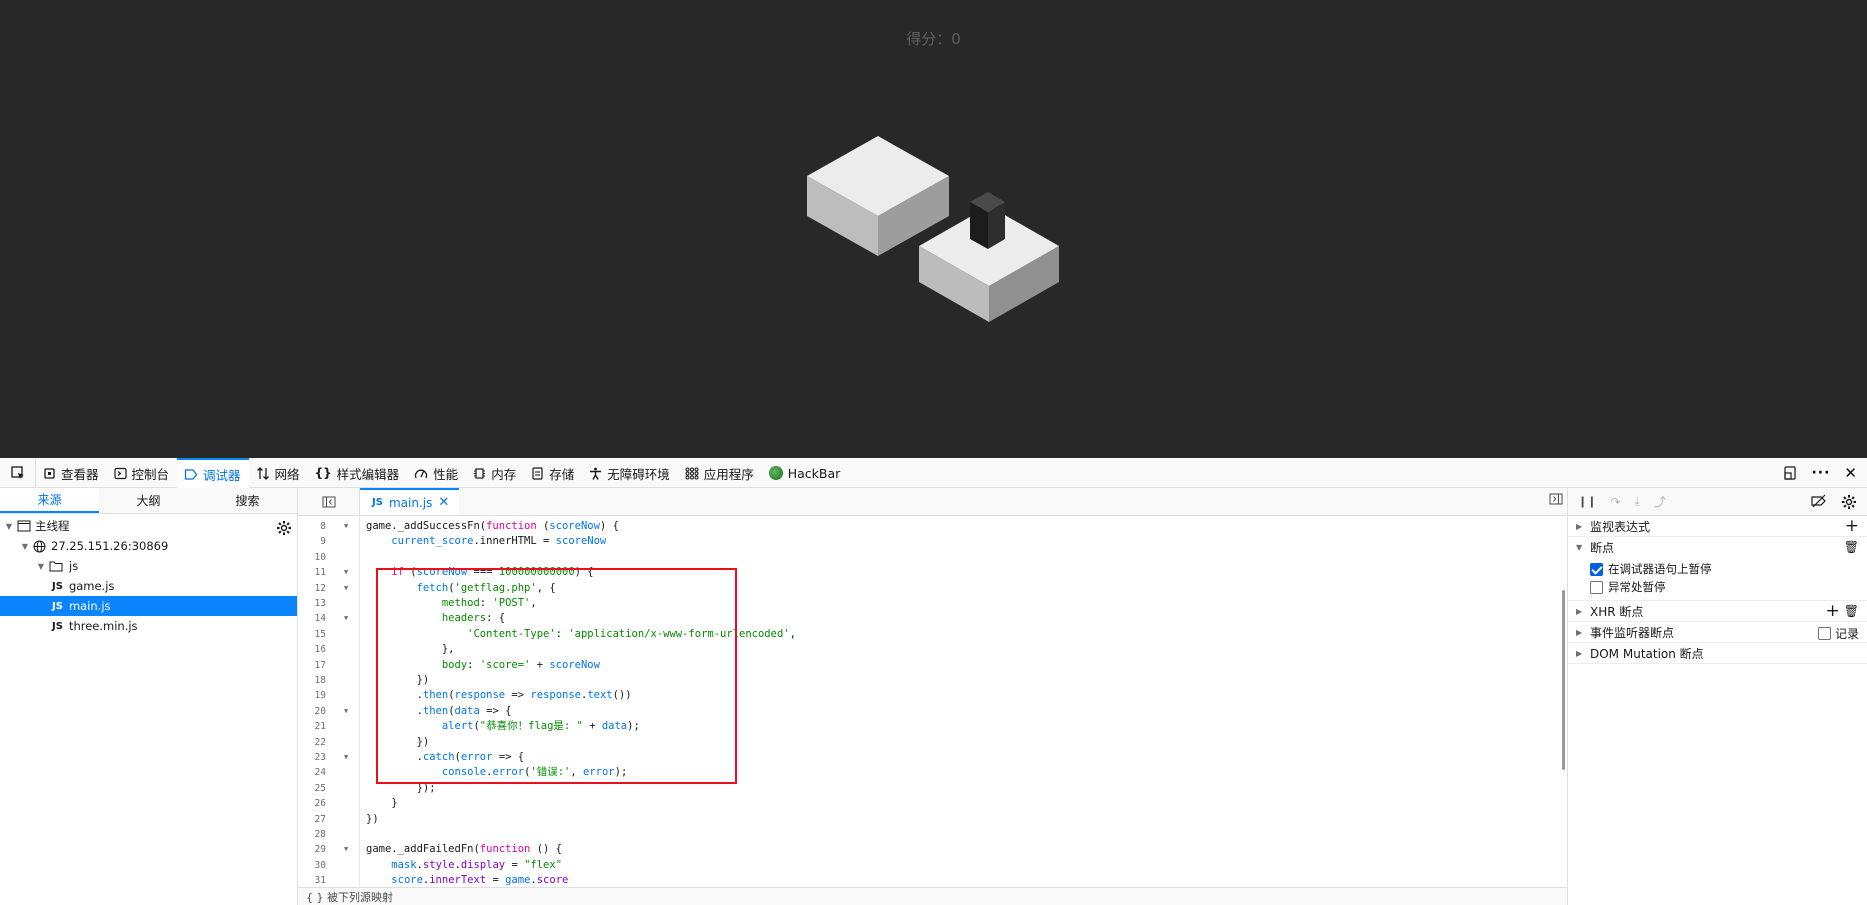 The width and height of the screenshot is (1867, 905). What do you see at coordinates (1637, 501) in the screenshot?
I see `step-in-icon: ⤓` at bounding box center [1637, 501].